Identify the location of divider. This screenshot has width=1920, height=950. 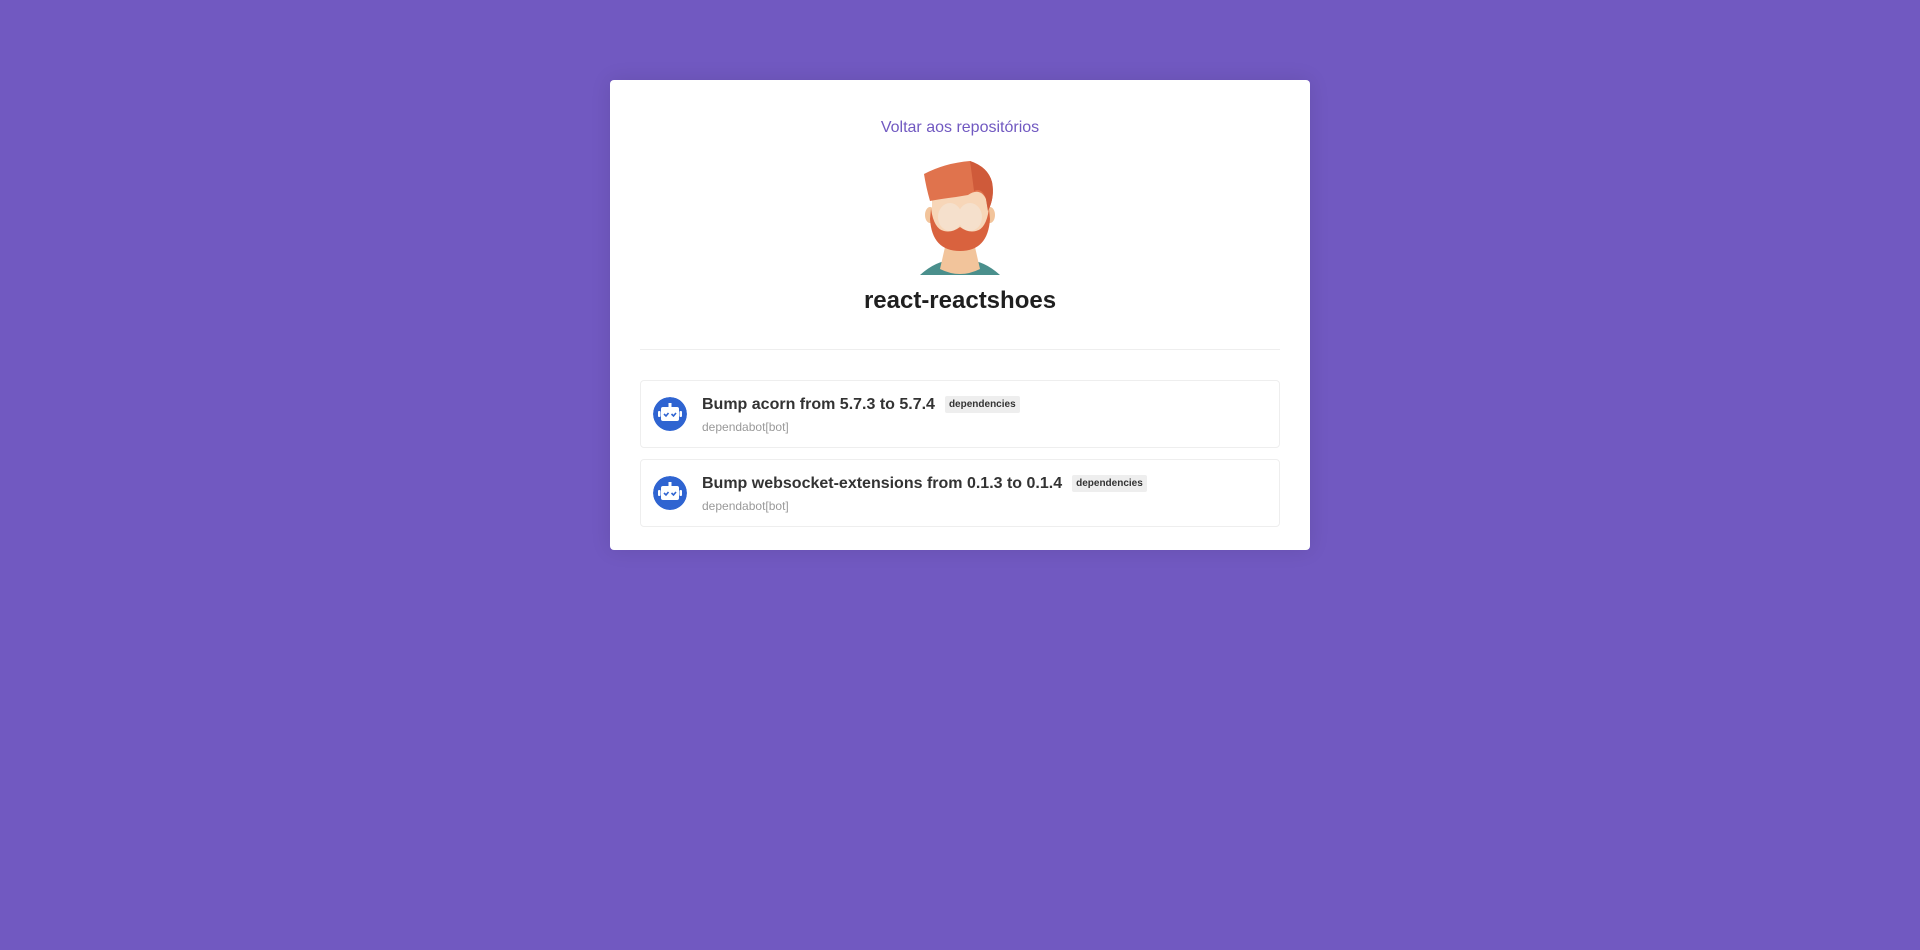
(960, 349).